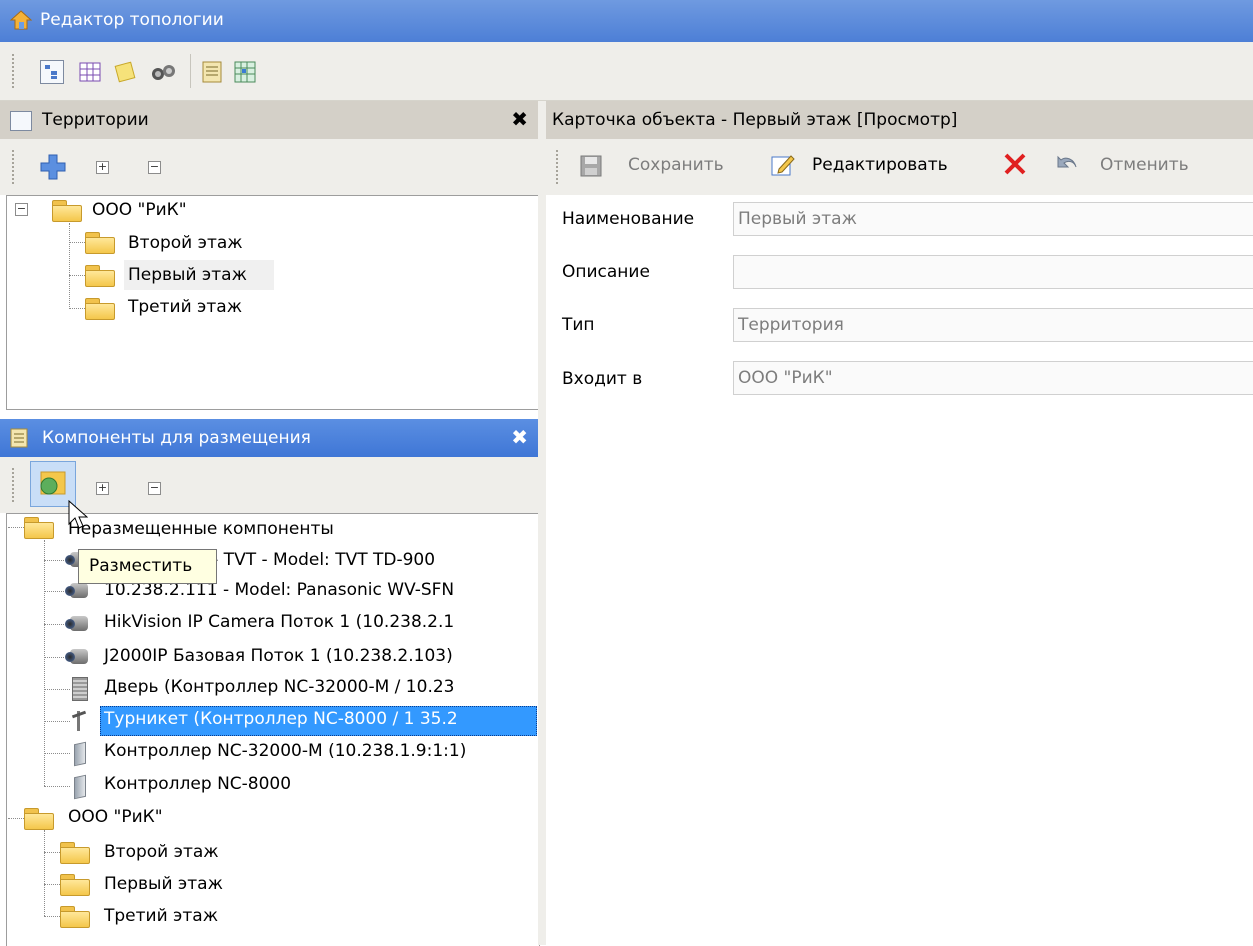  I want to click on component-item-selected: Турникет (Контроллер NC-8000 / 1 35.2, so click(281, 719).